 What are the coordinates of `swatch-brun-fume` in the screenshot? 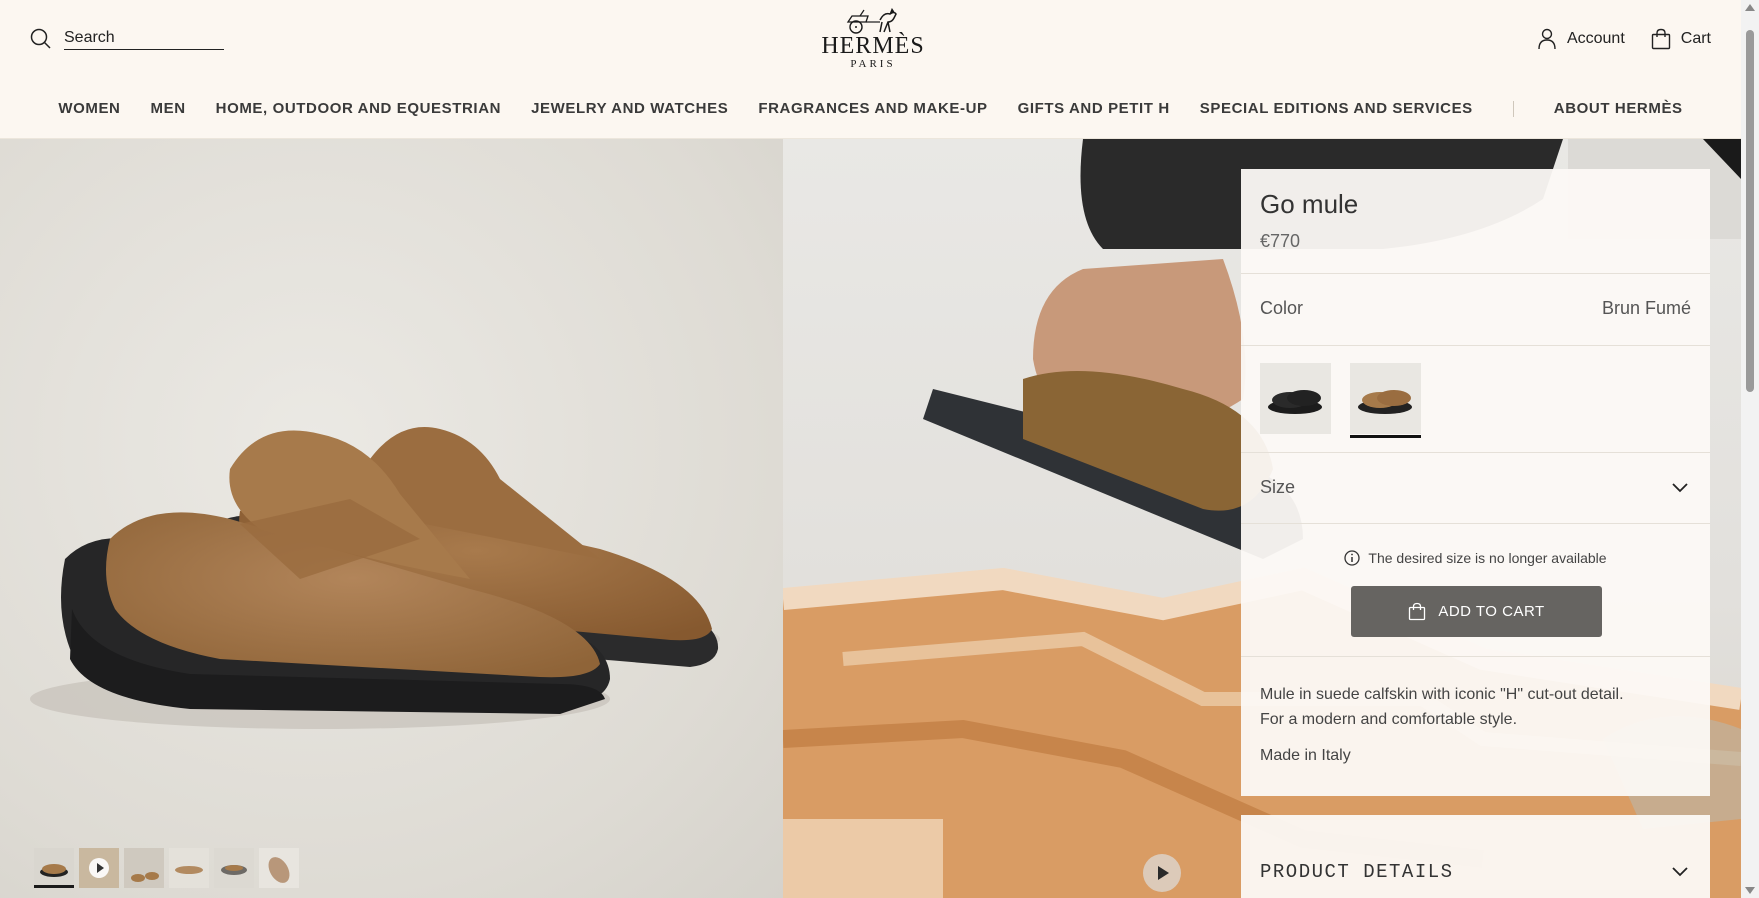 It's located at (1385, 398).